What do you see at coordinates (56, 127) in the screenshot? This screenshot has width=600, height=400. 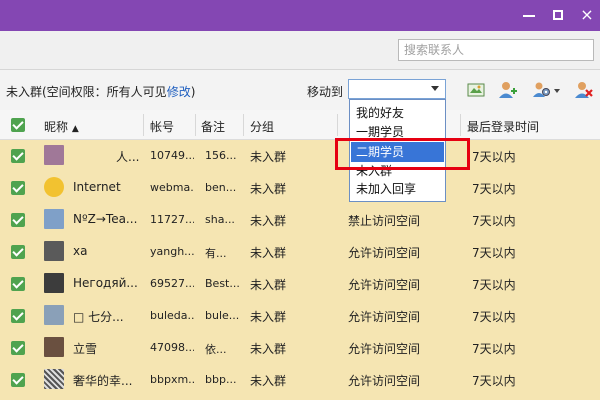 I see `column-nickname-label: 昵称` at bounding box center [56, 127].